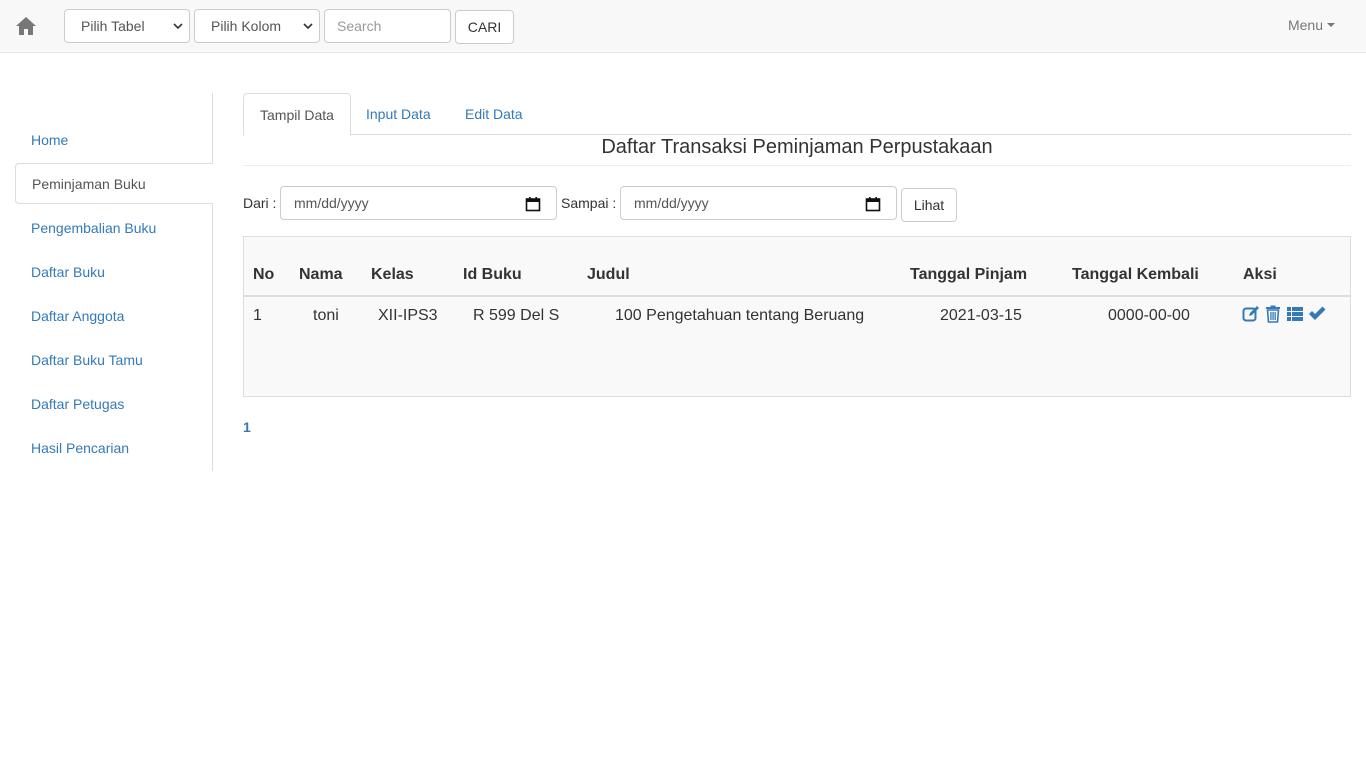  Describe the element at coordinates (408, 315) in the screenshot. I see `cell-kelas: XII-IPS3` at that location.